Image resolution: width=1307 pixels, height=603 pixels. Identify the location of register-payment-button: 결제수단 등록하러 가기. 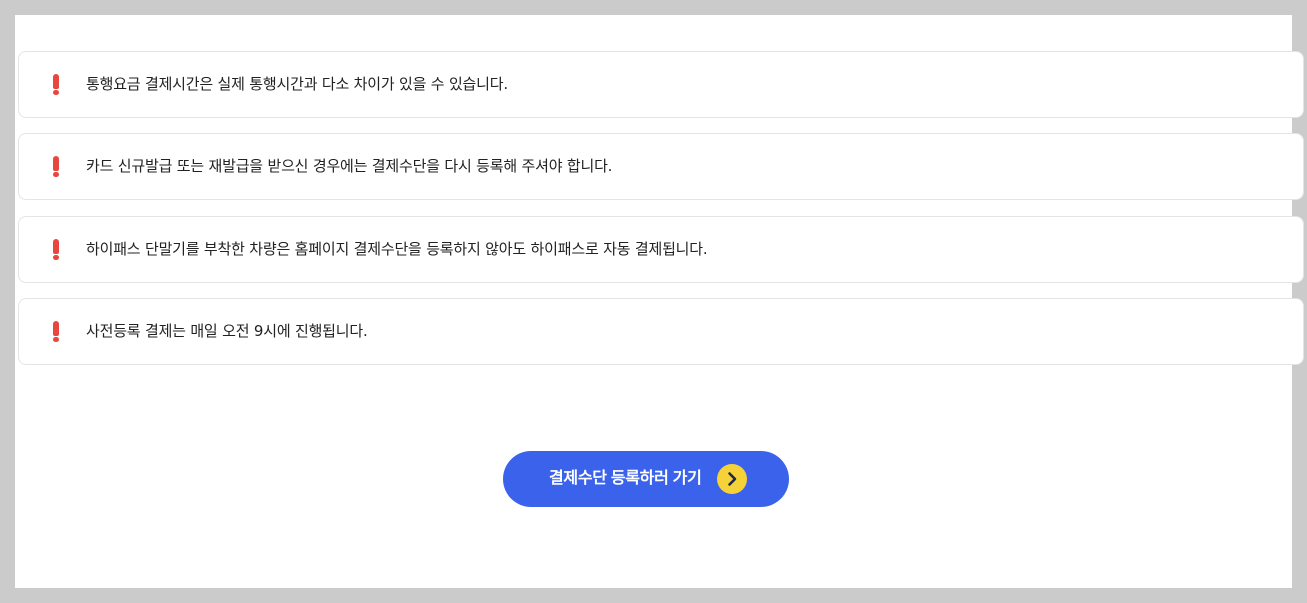
(646, 479).